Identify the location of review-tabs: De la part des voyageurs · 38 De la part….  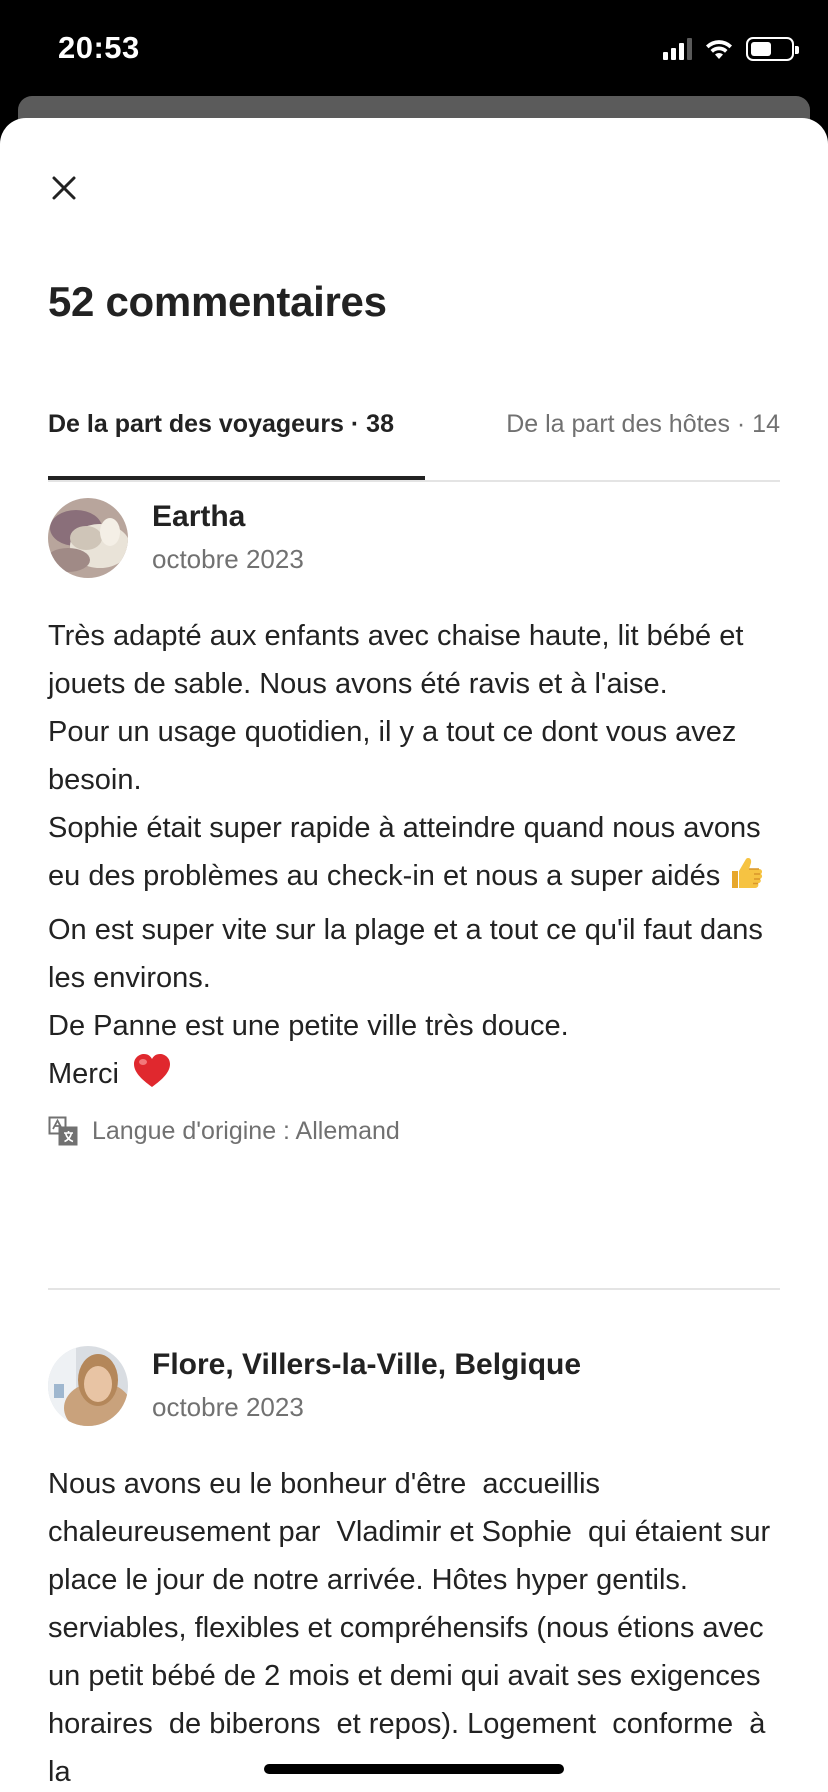
(414, 446).